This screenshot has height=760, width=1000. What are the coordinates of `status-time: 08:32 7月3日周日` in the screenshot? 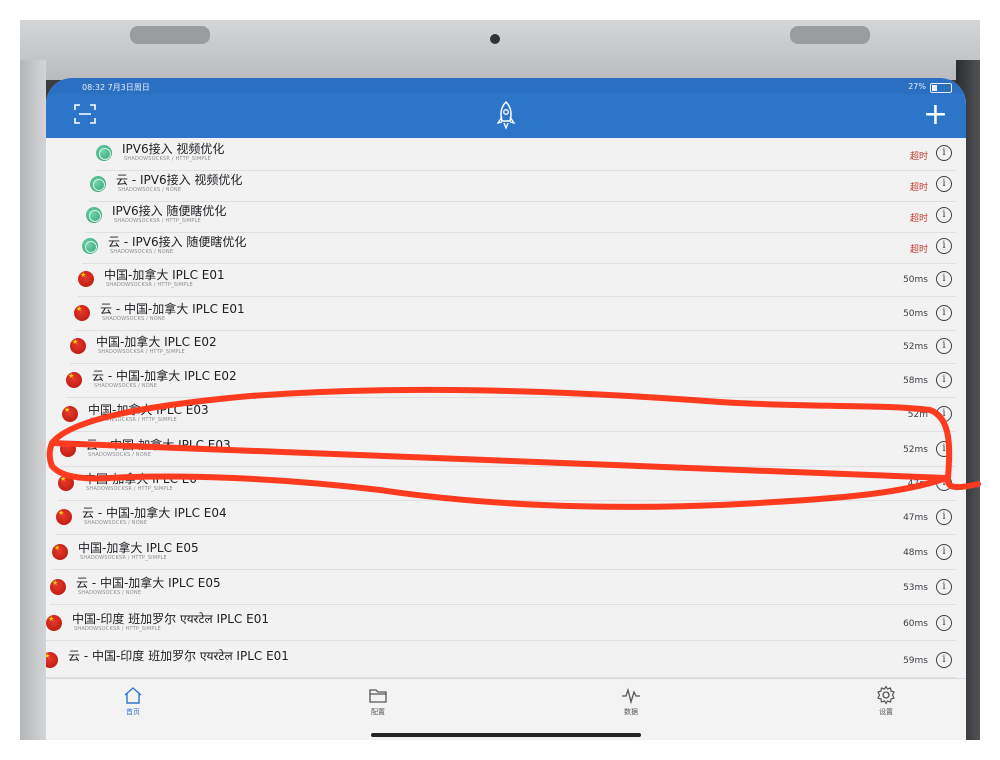 It's located at (116, 87).